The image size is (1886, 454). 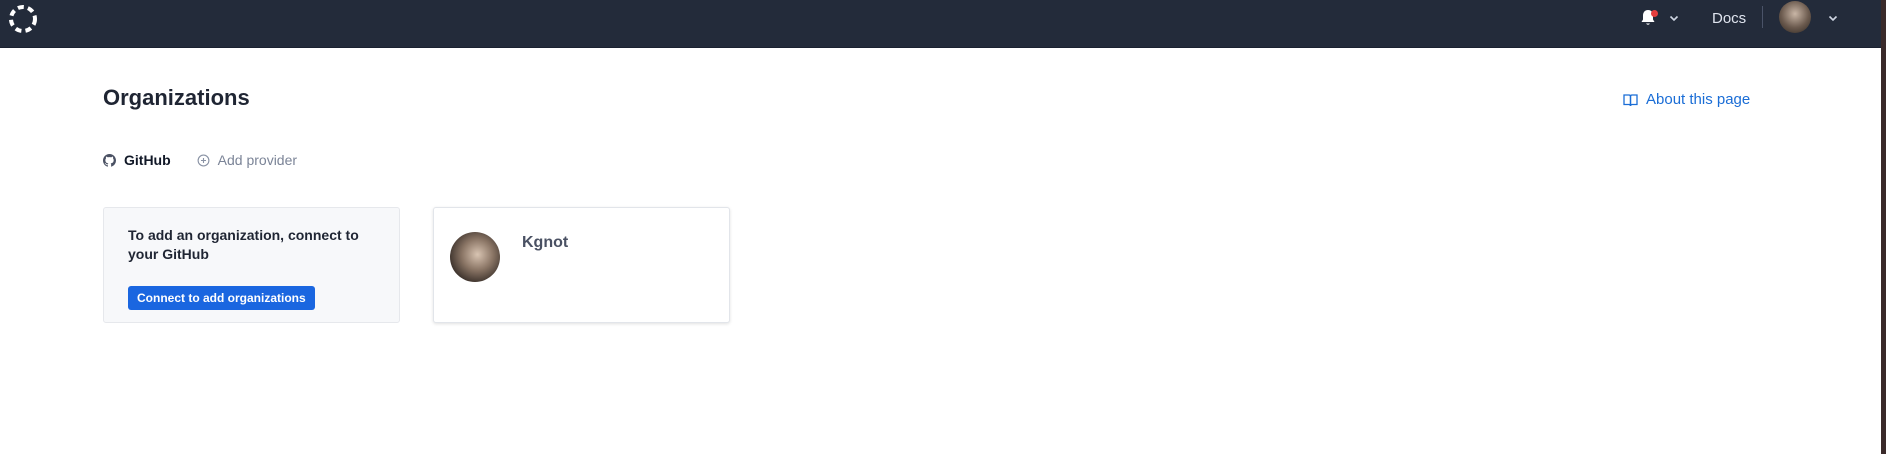 I want to click on book-icon, so click(x=1630, y=99).